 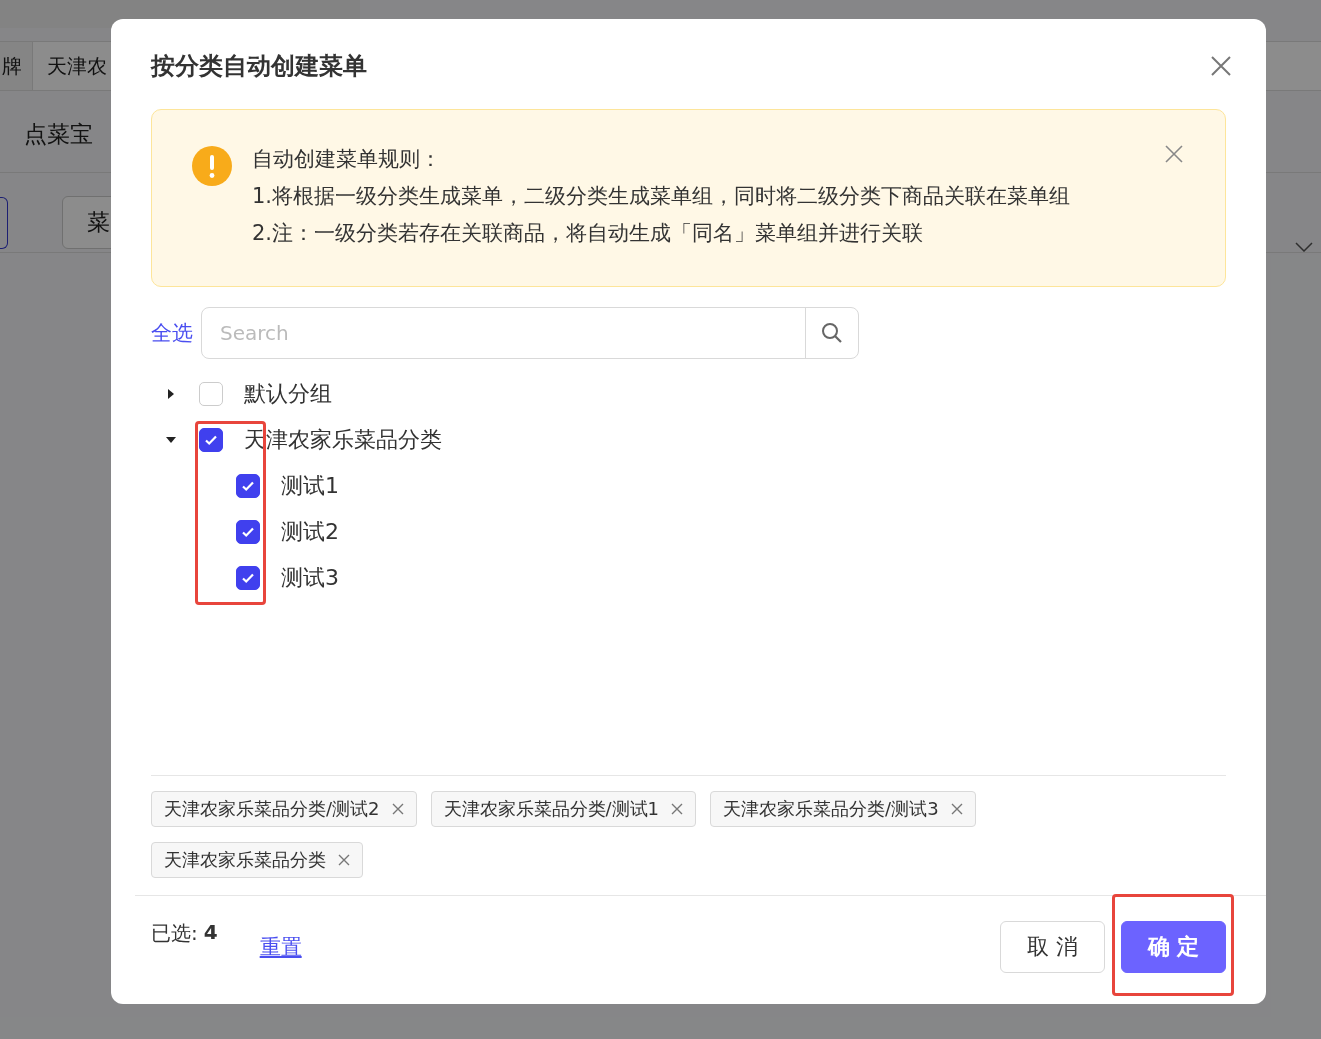 What do you see at coordinates (310, 486) in the screenshot?
I see `tree-item: 测试1` at bounding box center [310, 486].